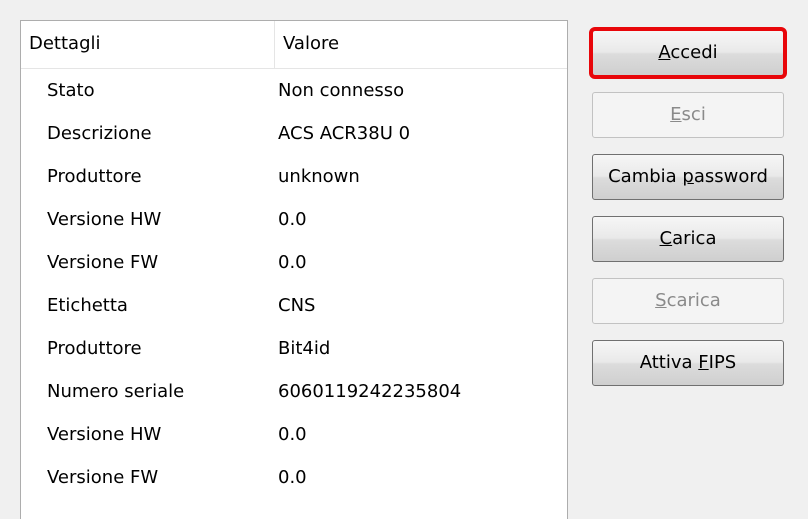 The image size is (808, 519). Describe the element at coordinates (370, 391) in the screenshot. I see `row-value: 6060119242235804` at that location.